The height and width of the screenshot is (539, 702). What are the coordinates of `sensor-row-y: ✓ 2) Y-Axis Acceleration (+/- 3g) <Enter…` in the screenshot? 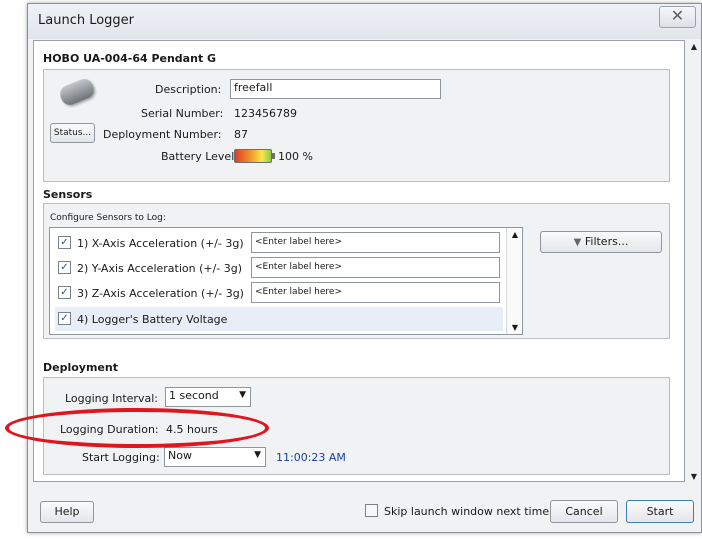 It's located at (279, 268).